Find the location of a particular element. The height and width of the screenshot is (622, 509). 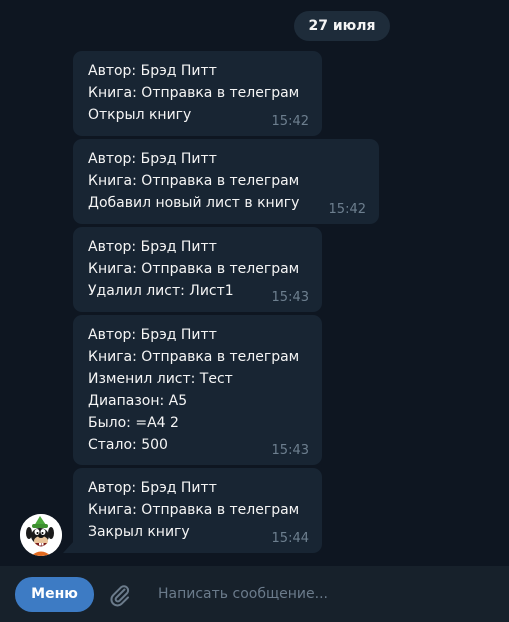

message-input is located at coordinates (322, 594).